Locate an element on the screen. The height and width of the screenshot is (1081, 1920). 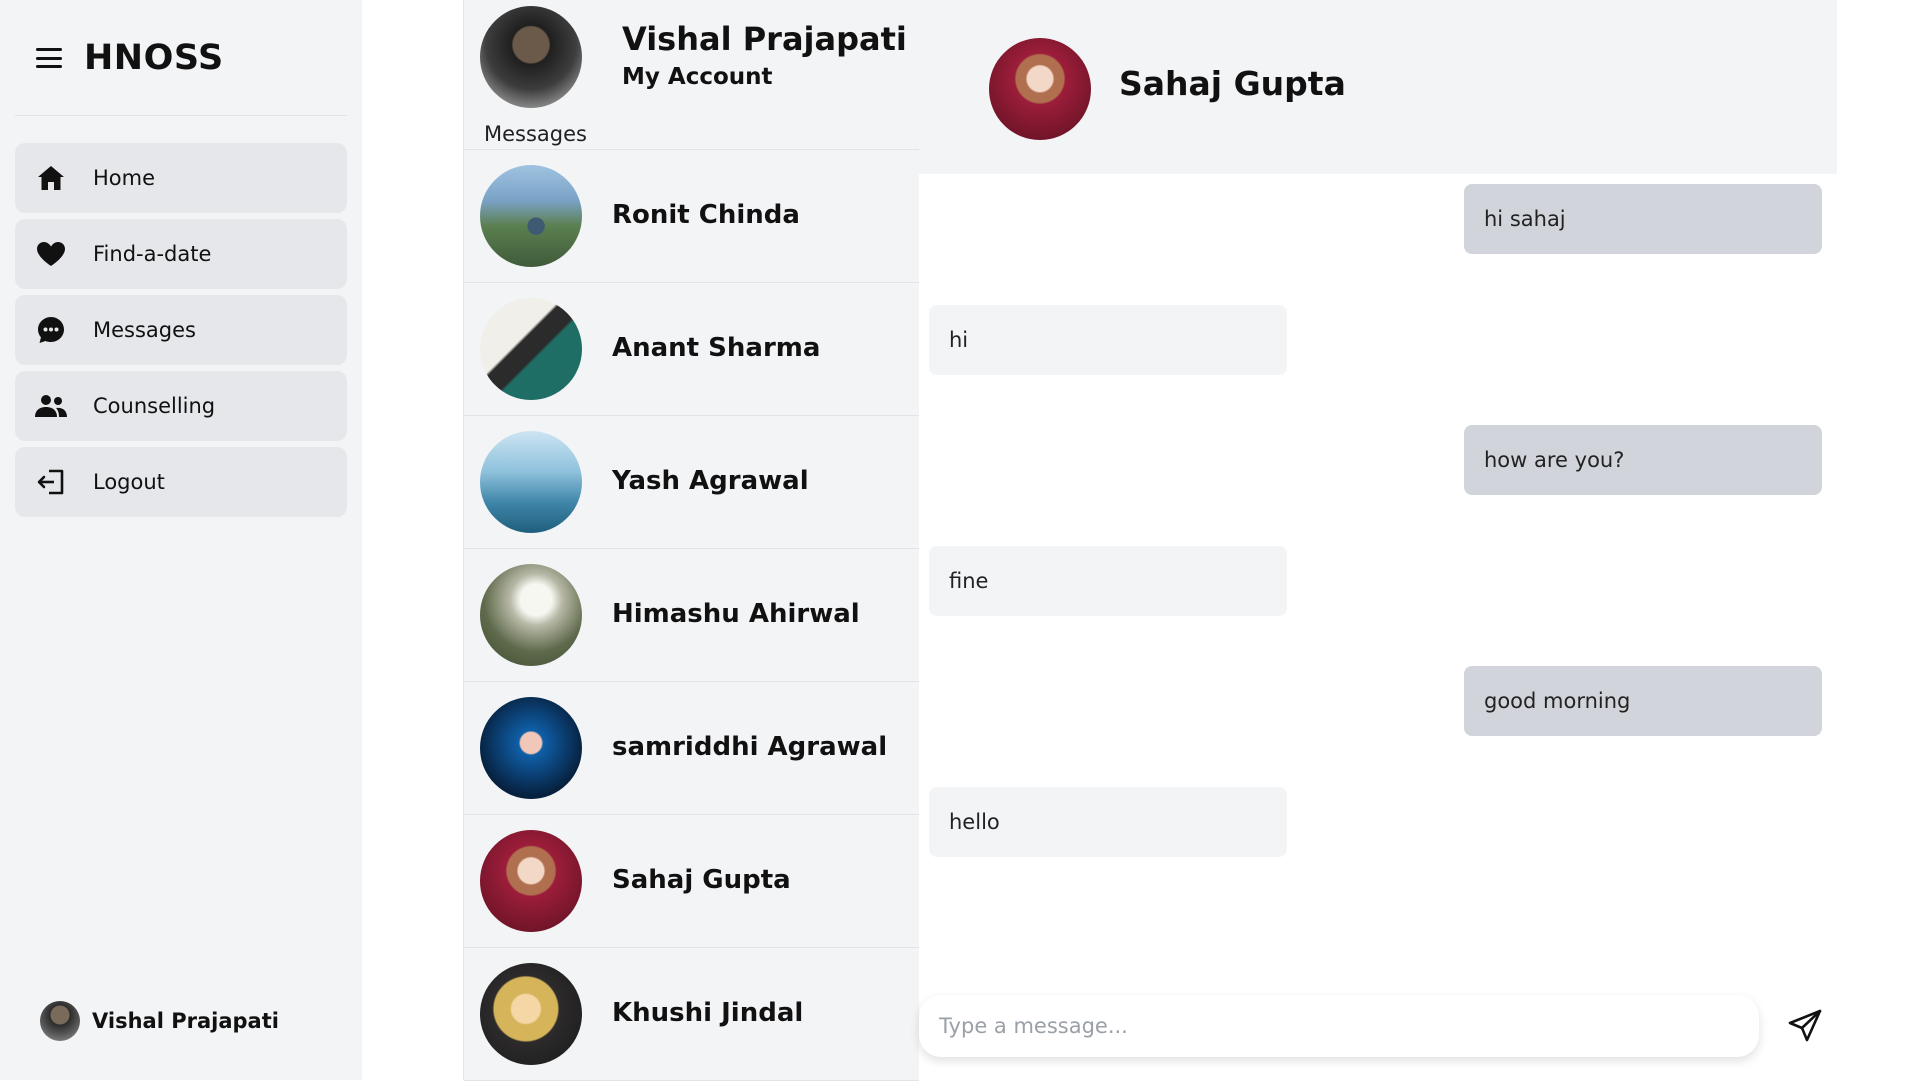
messages-section-label: Messages is located at coordinates (535, 134).